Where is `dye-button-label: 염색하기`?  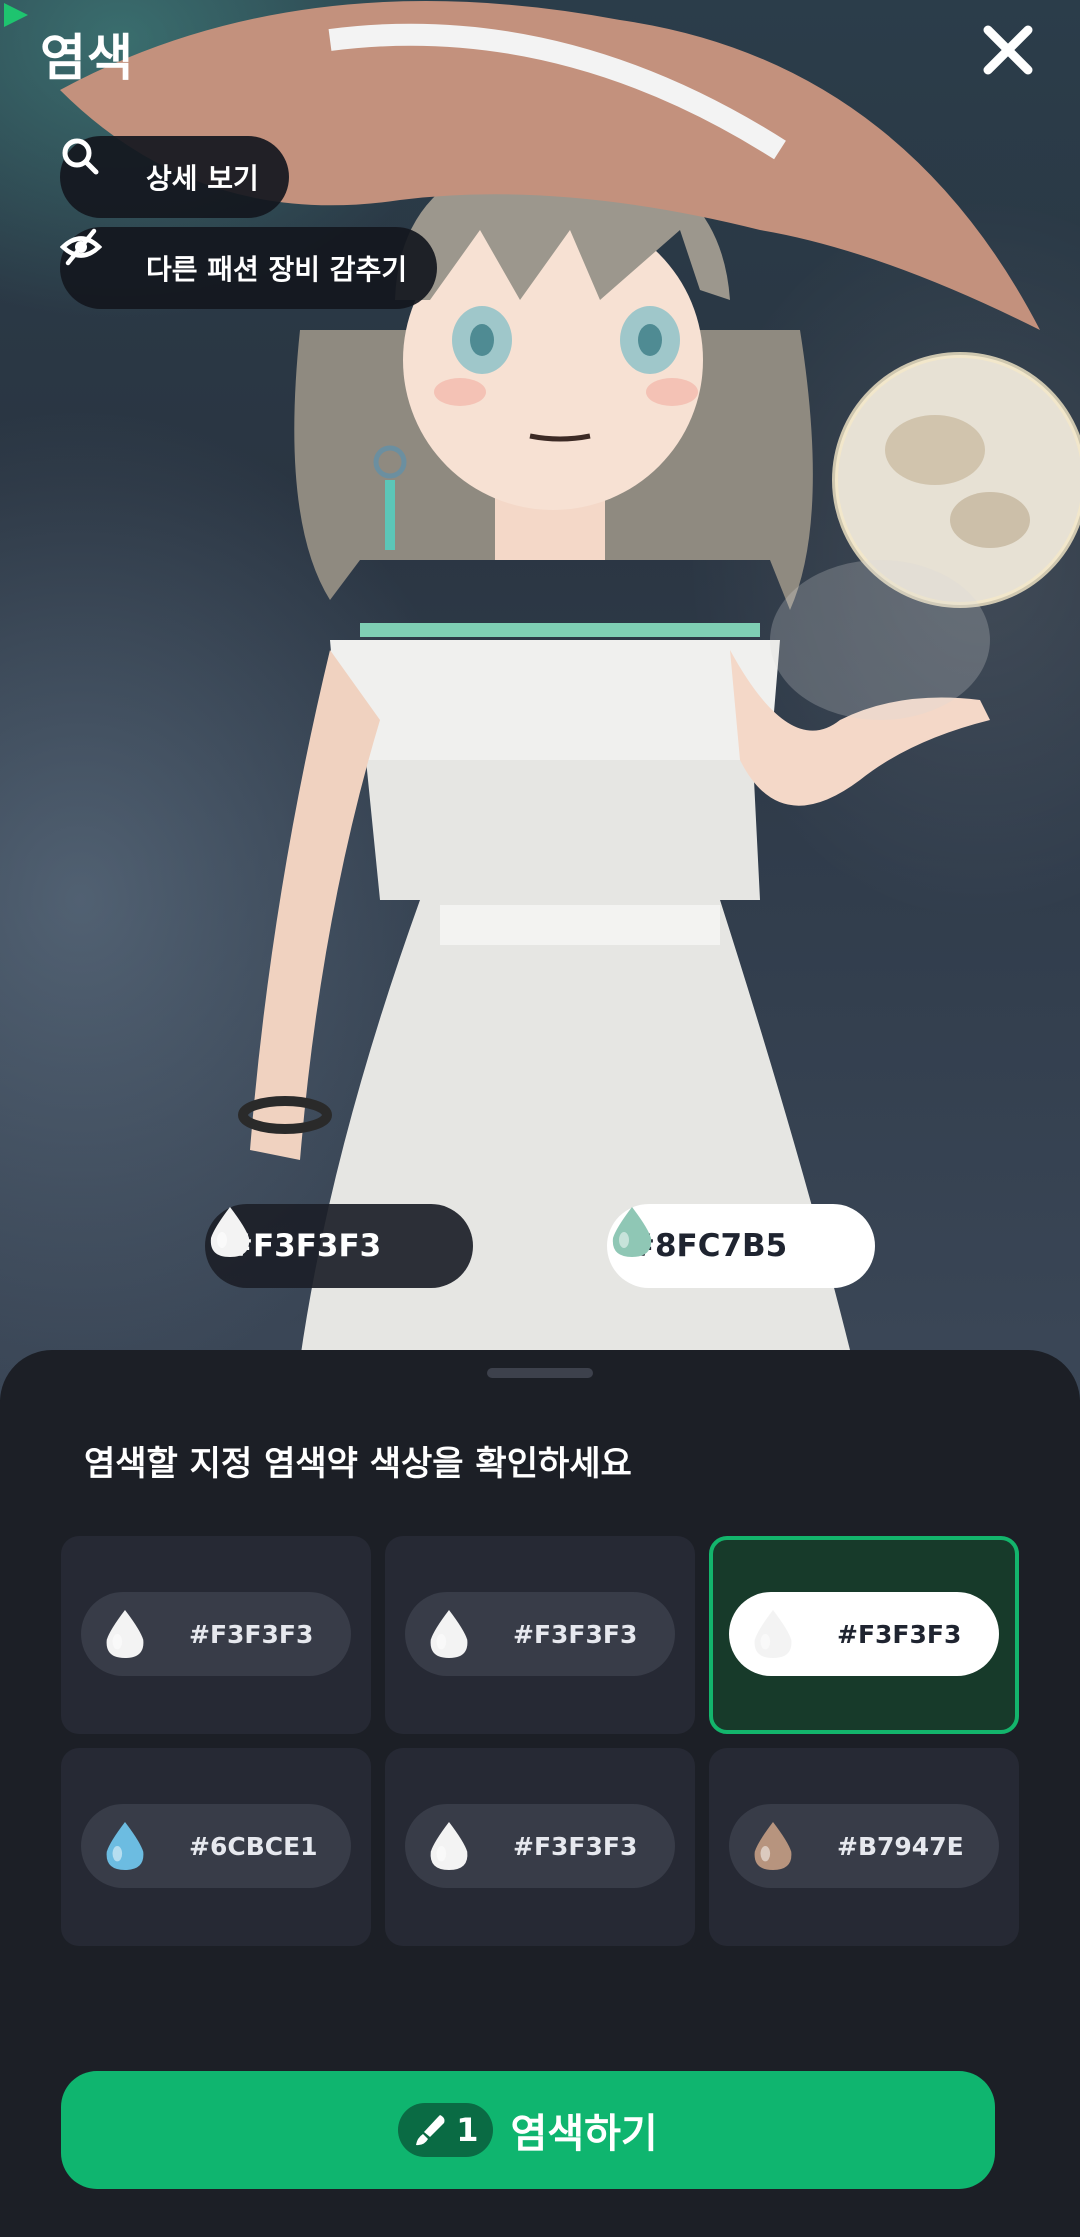
dye-button-label: 염색하기 is located at coordinates (584, 2134).